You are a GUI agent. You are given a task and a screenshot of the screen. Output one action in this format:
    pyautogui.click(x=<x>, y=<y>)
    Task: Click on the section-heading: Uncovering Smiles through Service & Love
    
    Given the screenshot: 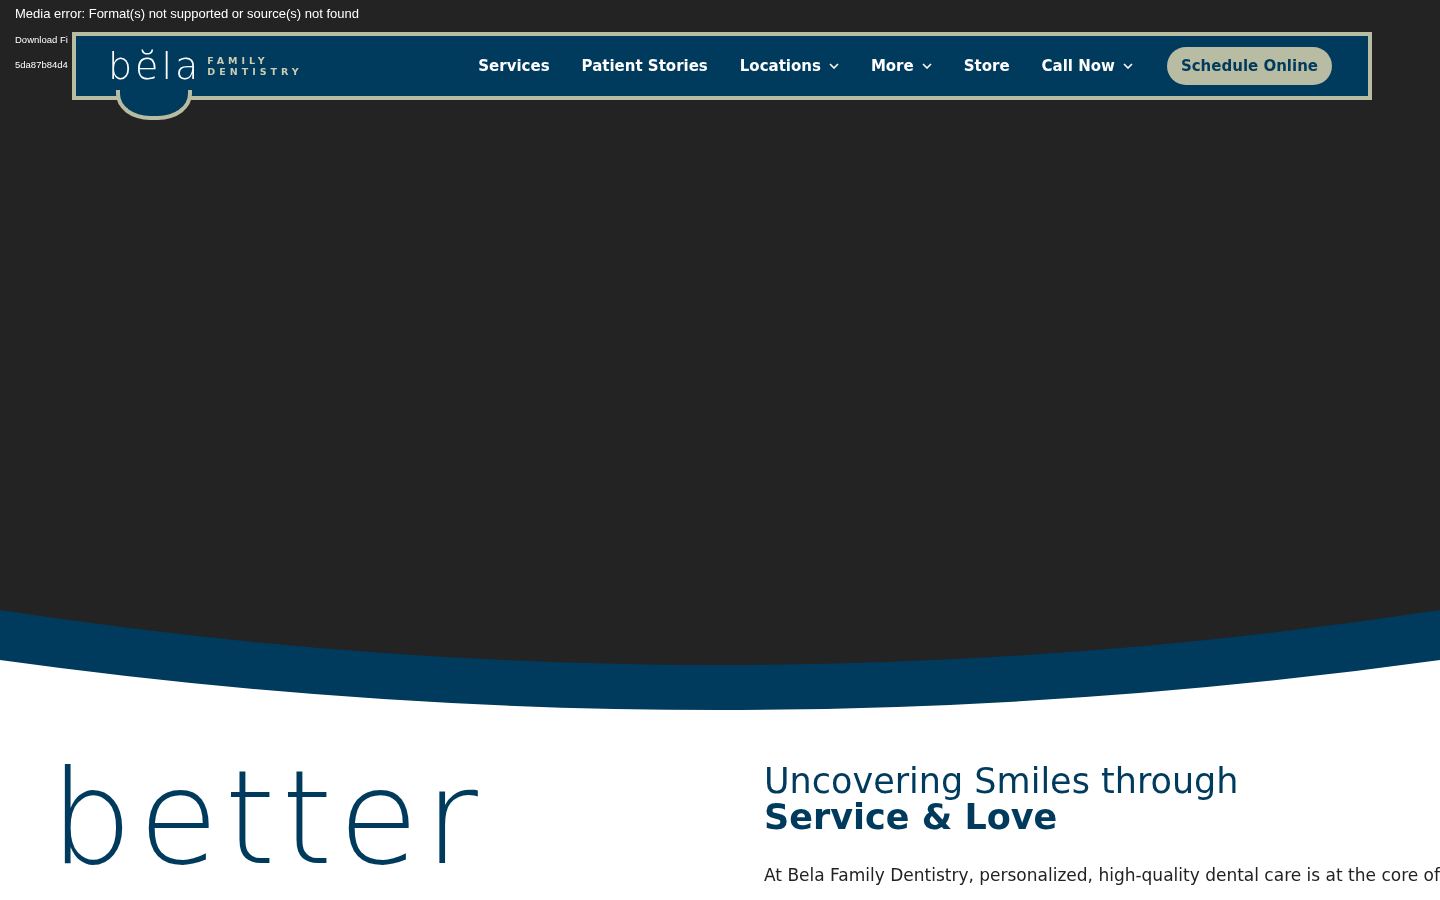 What is the action you would take?
    pyautogui.click(x=1002, y=799)
    